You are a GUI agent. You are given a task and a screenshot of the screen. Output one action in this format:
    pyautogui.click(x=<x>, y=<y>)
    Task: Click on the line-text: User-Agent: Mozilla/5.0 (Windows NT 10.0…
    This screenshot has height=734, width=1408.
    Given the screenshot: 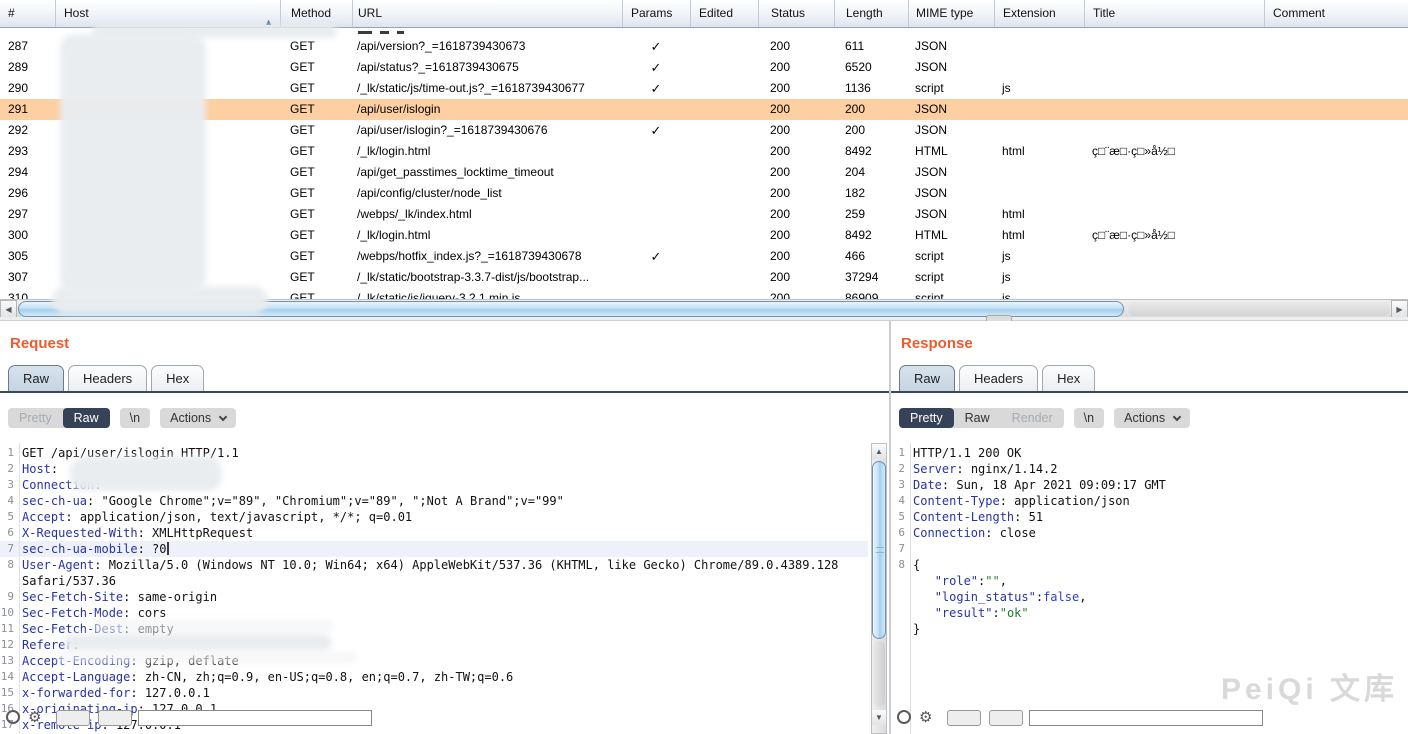 What is the action you would take?
    pyautogui.click(x=430, y=565)
    